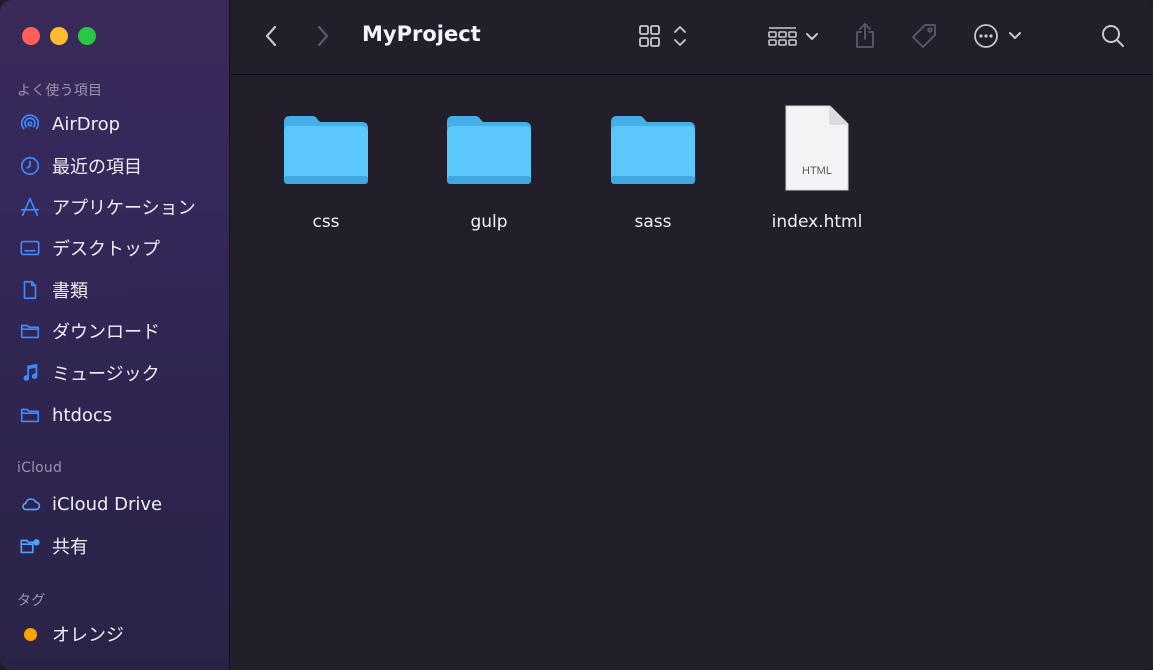  I want to click on clock-icon, so click(30, 166).